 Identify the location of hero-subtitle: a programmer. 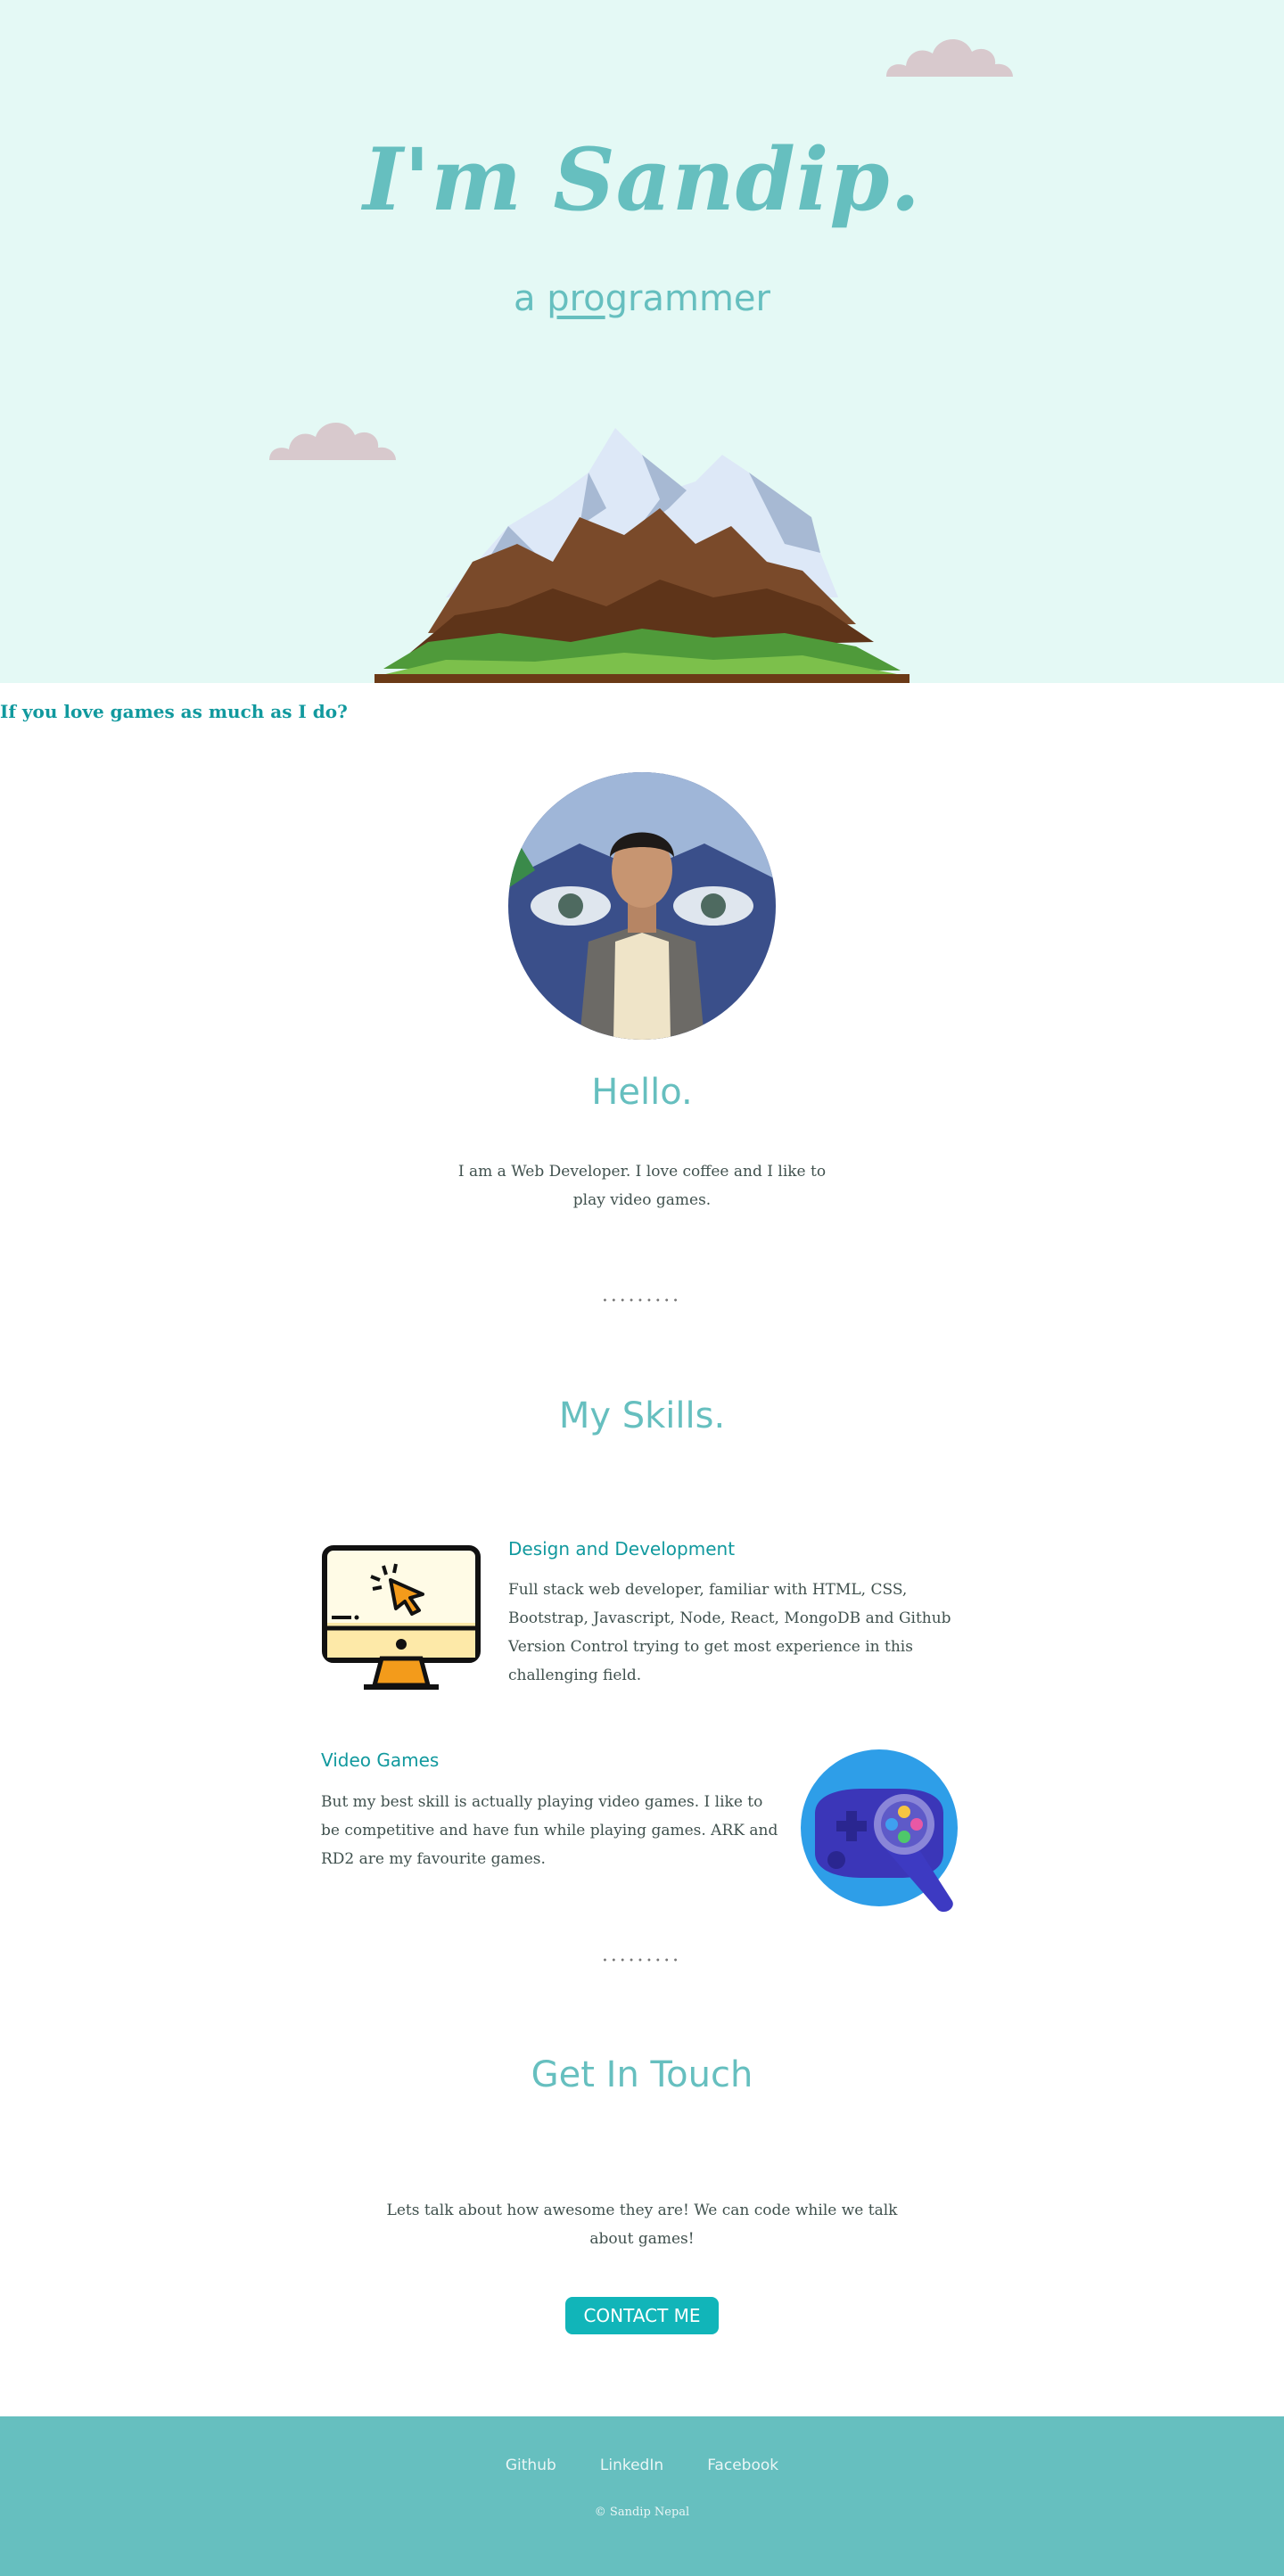
(642, 298).